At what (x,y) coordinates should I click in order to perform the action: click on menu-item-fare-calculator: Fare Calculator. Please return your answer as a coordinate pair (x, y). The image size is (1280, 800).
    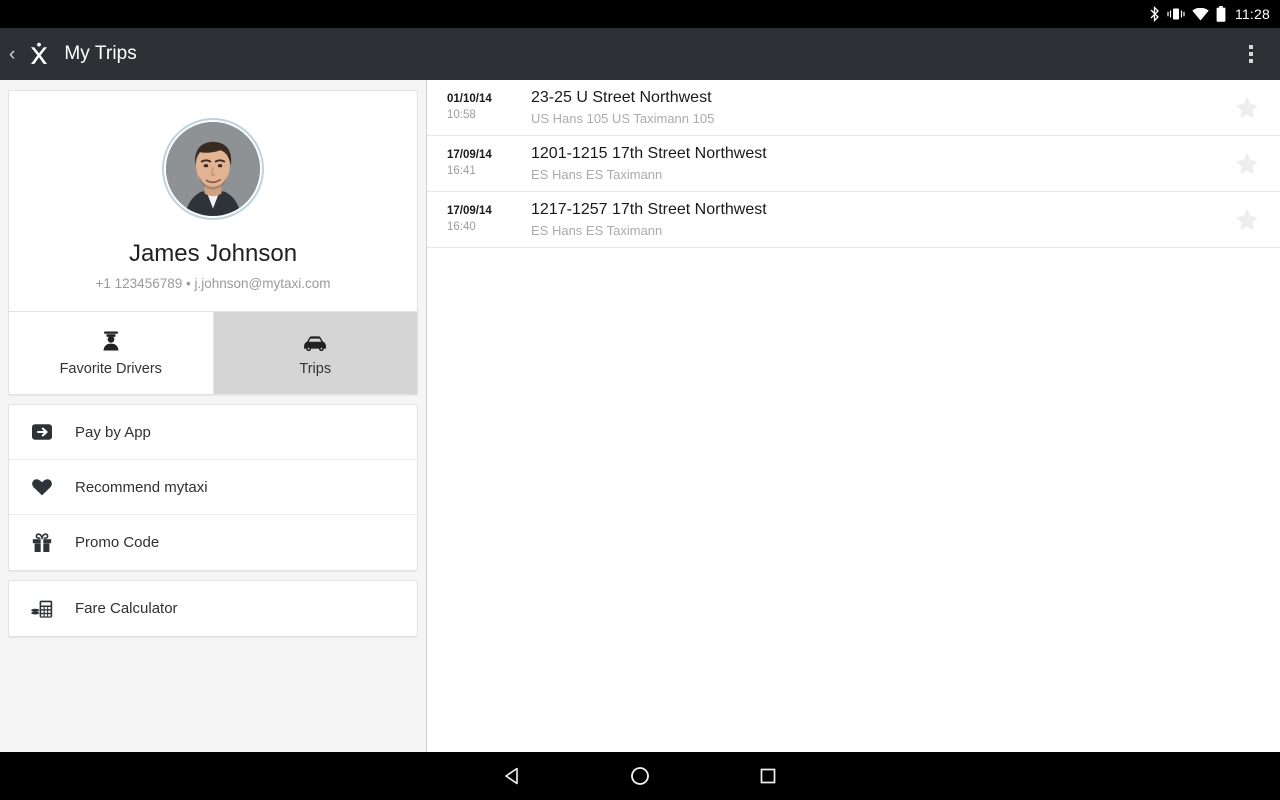
    Looking at the image, I should click on (213, 608).